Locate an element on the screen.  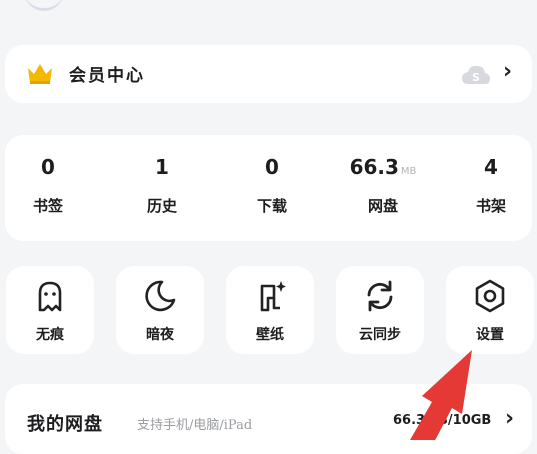
ghost-icon is located at coordinates (50, 296).